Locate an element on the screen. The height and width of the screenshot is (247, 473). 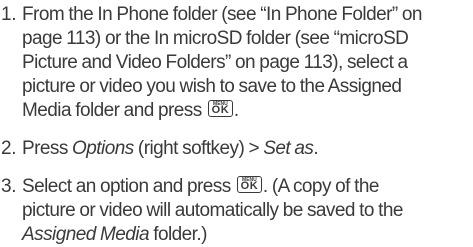
step-line: Media folder and press MENU OK. is located at coordinates (246, 111).